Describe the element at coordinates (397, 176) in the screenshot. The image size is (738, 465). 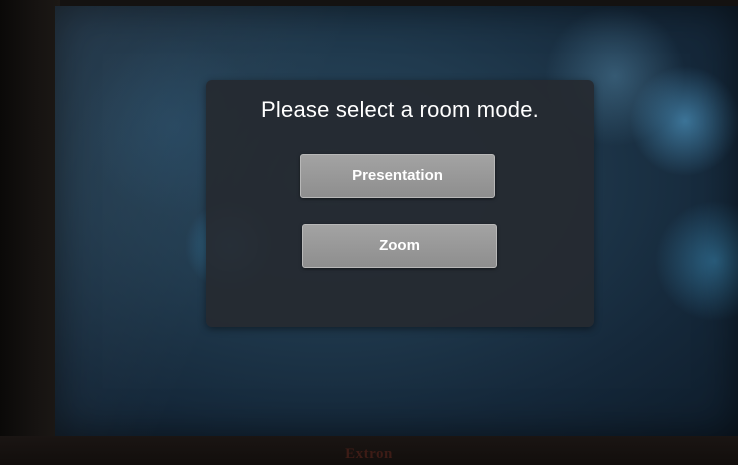
I see `presentation-button: Presentation` at that location.